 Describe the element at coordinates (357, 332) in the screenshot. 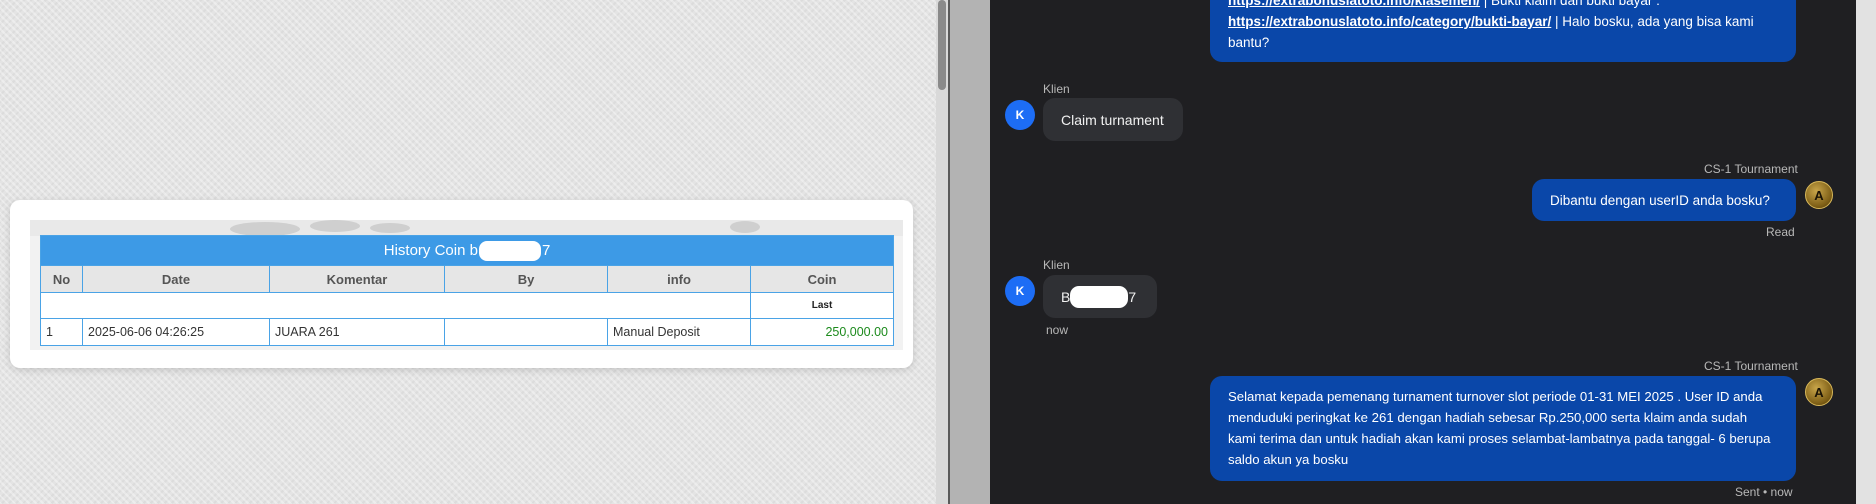

I see `cell-komentar: JUARA 261` at that location.